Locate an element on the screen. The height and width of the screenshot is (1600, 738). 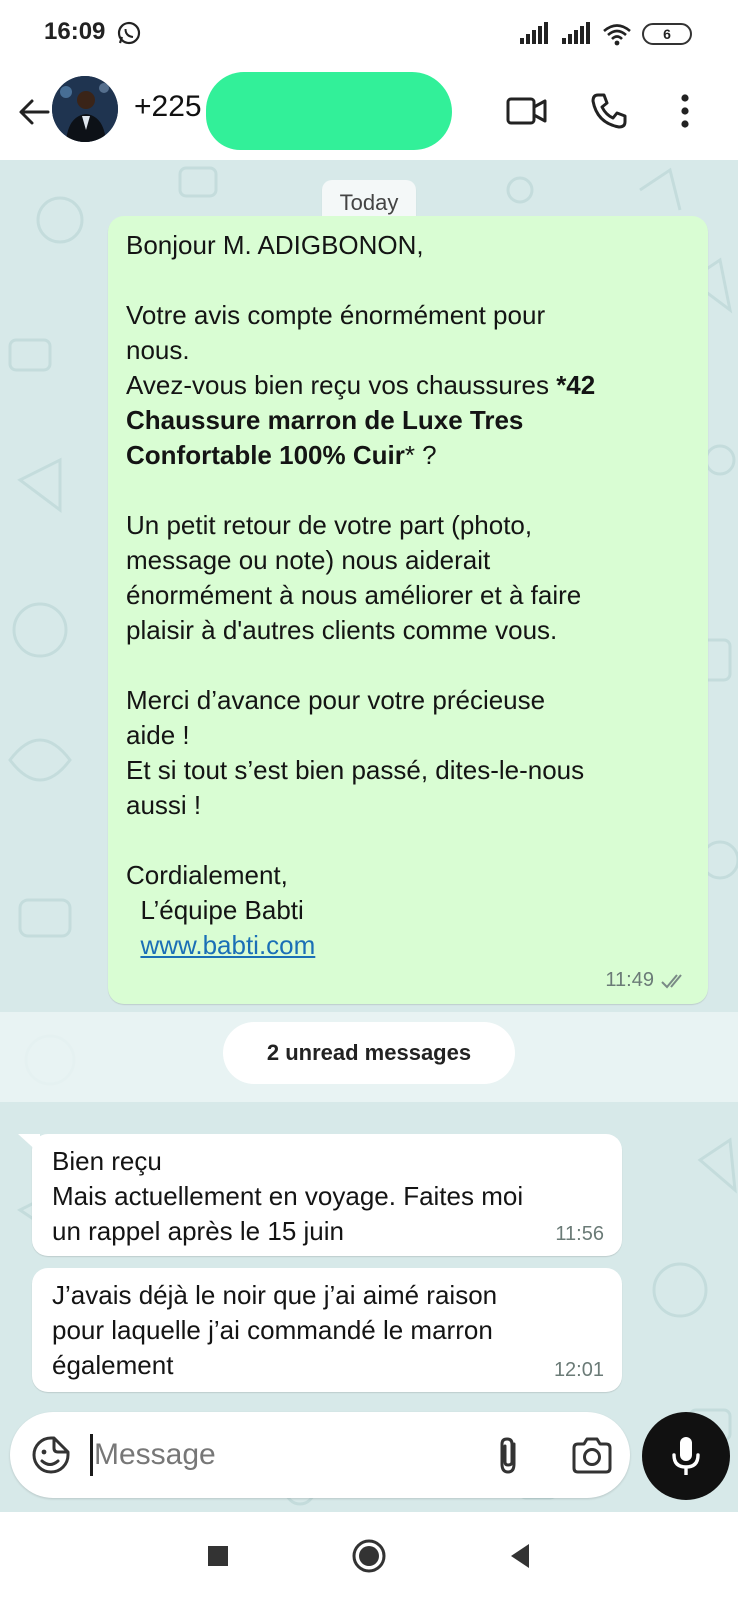
phone-icon is located at coordinates (609, 111).